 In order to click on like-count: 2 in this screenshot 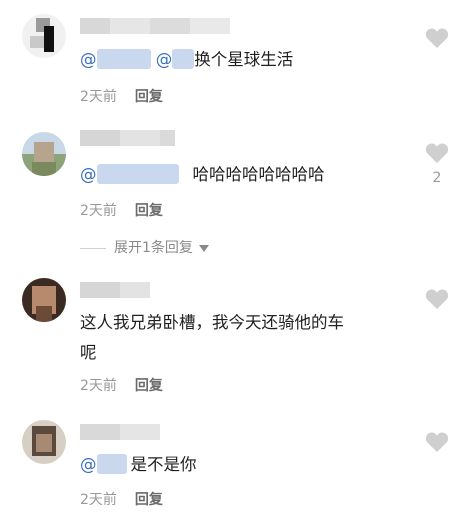, I will do `click(437, 178)`.